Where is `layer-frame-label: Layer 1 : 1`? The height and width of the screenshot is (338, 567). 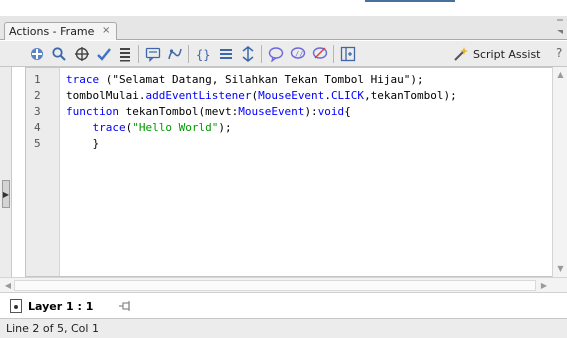 layer-frame-label: Layer 1 : 1 is located at coordinates (61, 306).